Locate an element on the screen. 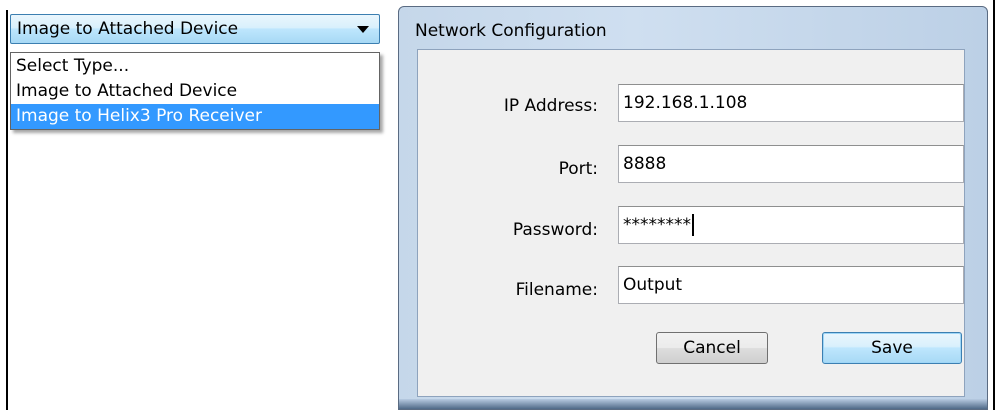 The width and height of the screenshot is (1003, 410). window-bottom-edge is located at coordinates (693, 404).